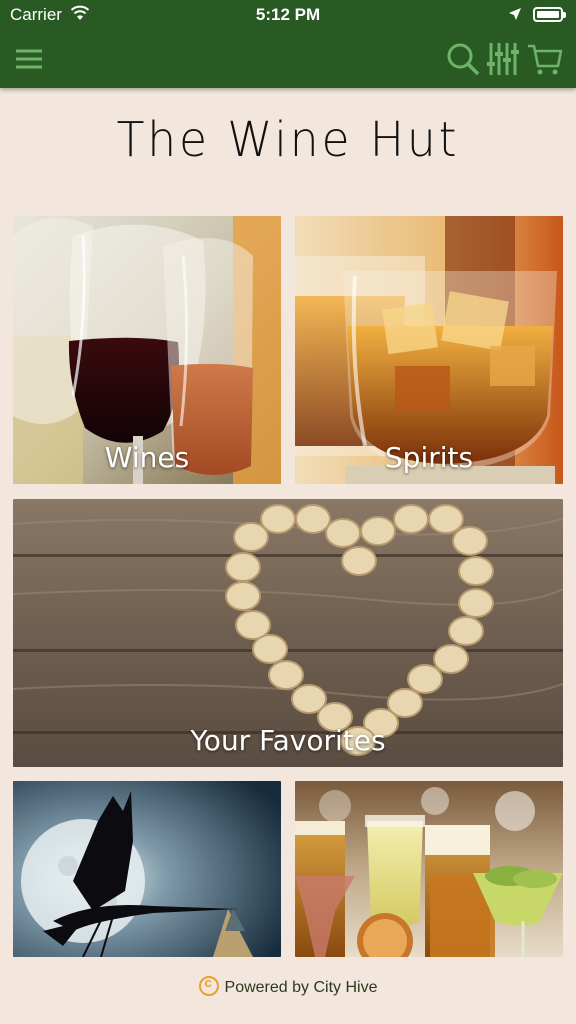  I want to click on tile-label-favorites: Your Favorites, so click(288, 740).